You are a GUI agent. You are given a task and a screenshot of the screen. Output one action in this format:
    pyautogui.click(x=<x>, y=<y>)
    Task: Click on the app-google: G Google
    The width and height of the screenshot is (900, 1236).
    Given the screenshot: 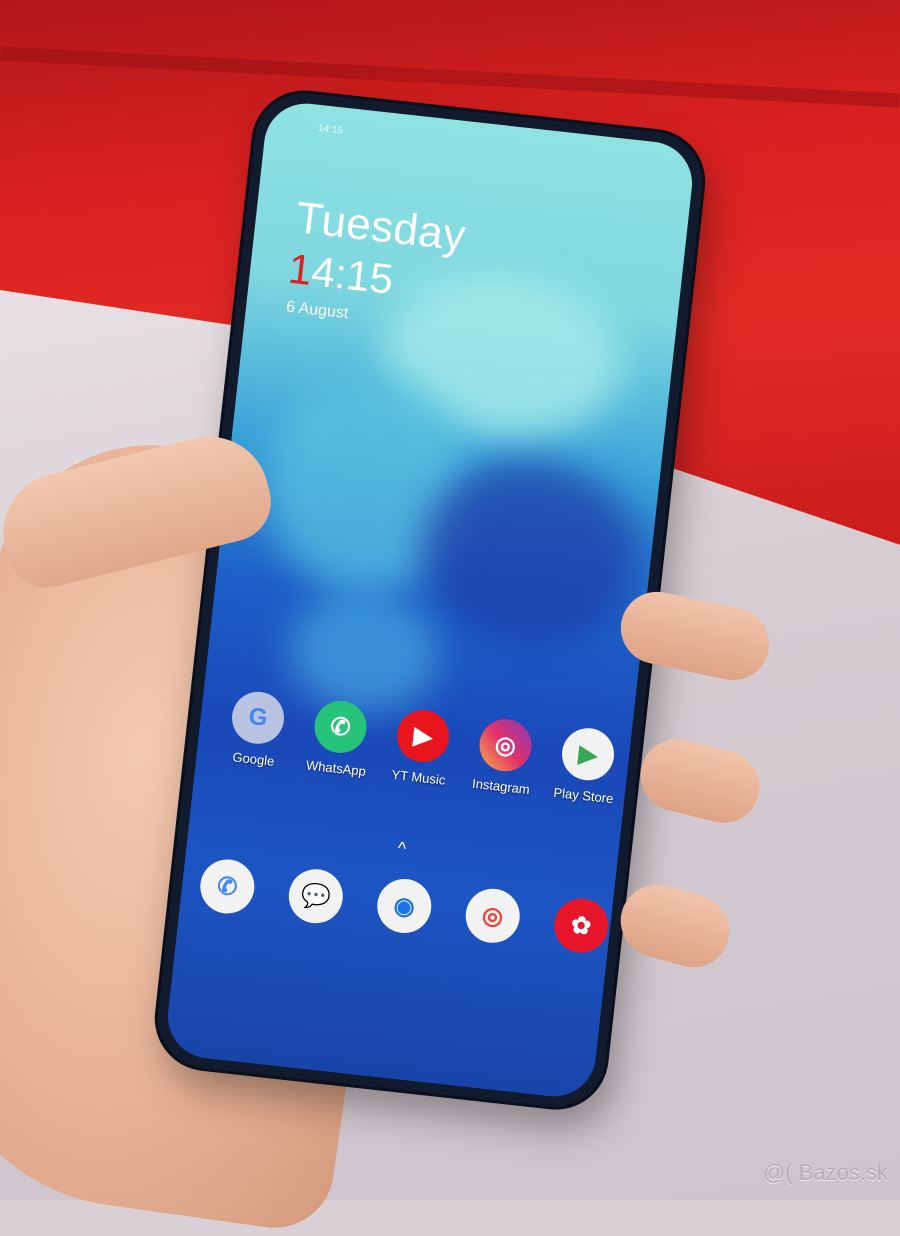 What is the action you would take?
    pyautogui.click(x=257, y=729)
    